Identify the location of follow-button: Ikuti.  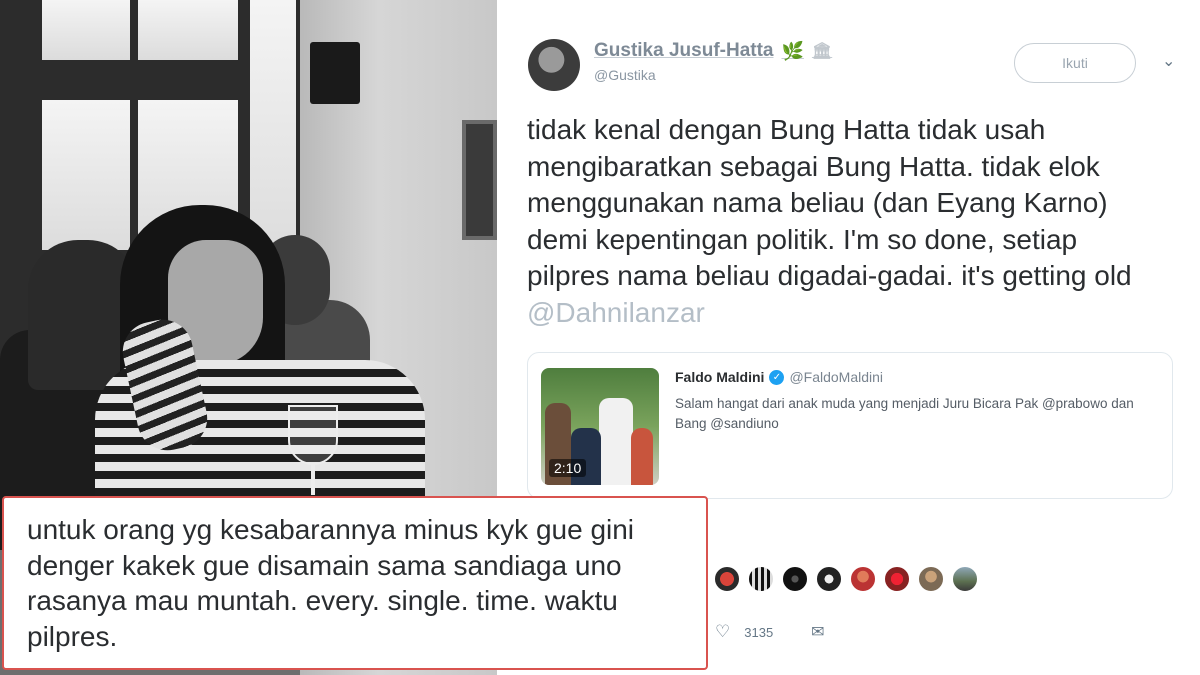
(1075, 63).